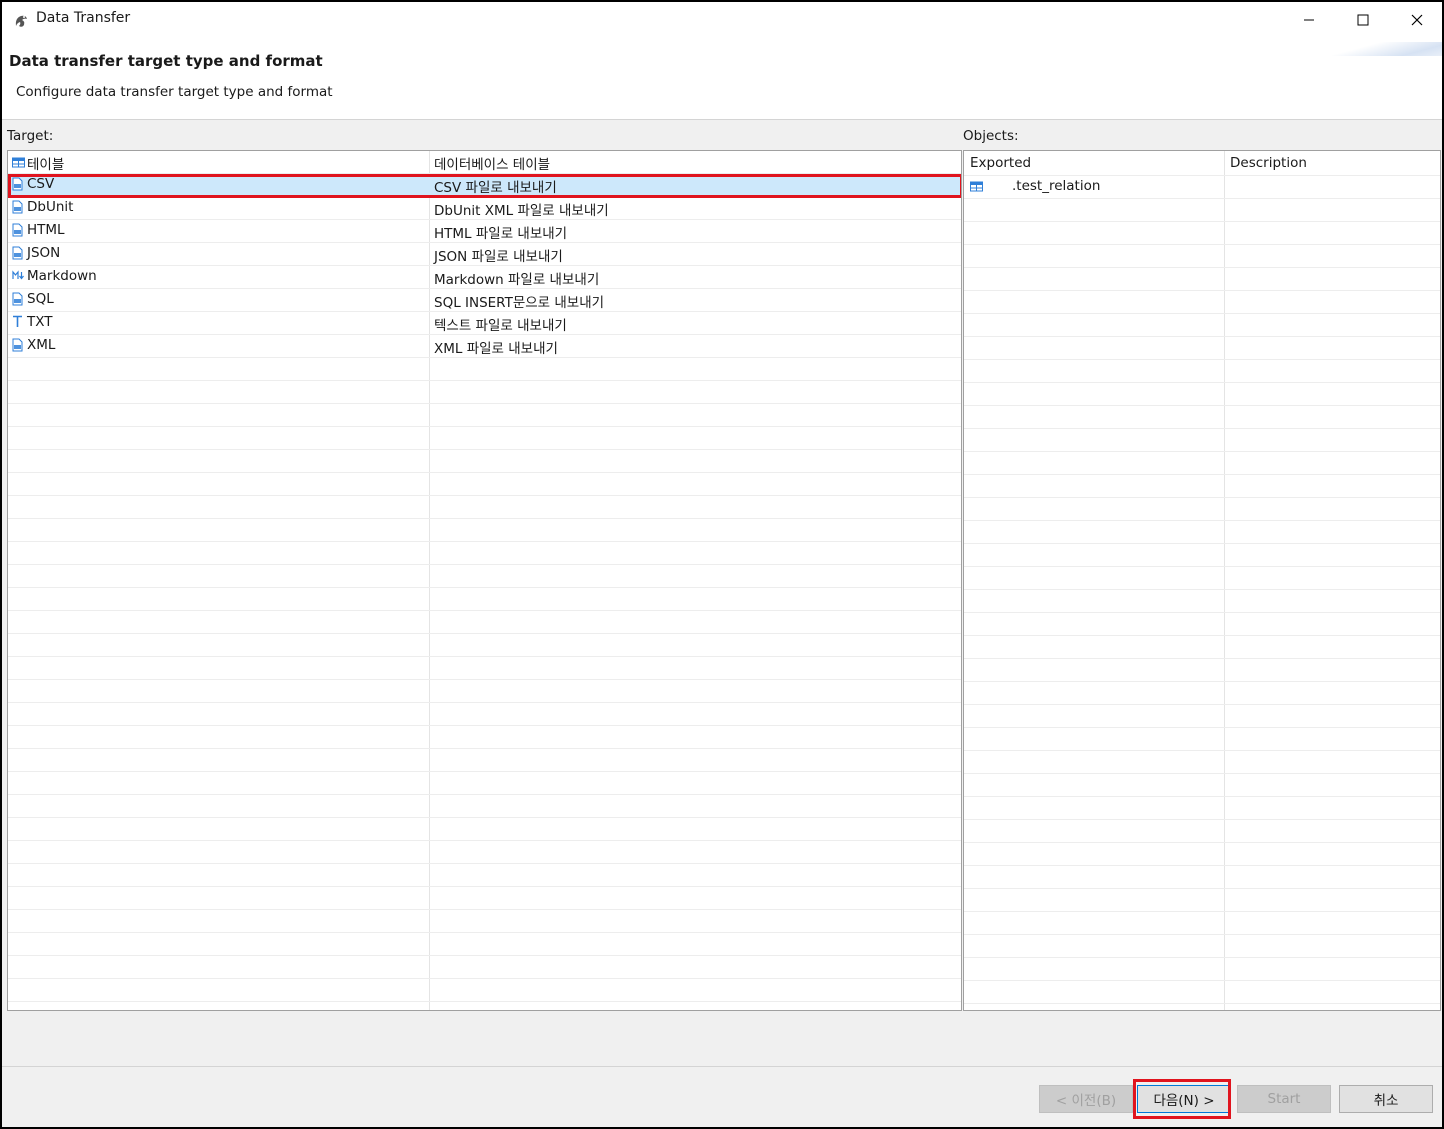  Describe the element at coordinates (21, 21) in the screenshot. I see `app-logo-icon` at that location.